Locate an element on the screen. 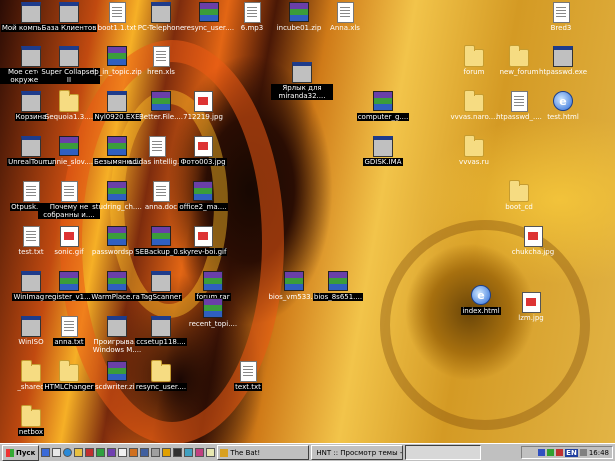 This screenshot has width=615, height=461. word-file-icon is located at coordinates (69, 191).